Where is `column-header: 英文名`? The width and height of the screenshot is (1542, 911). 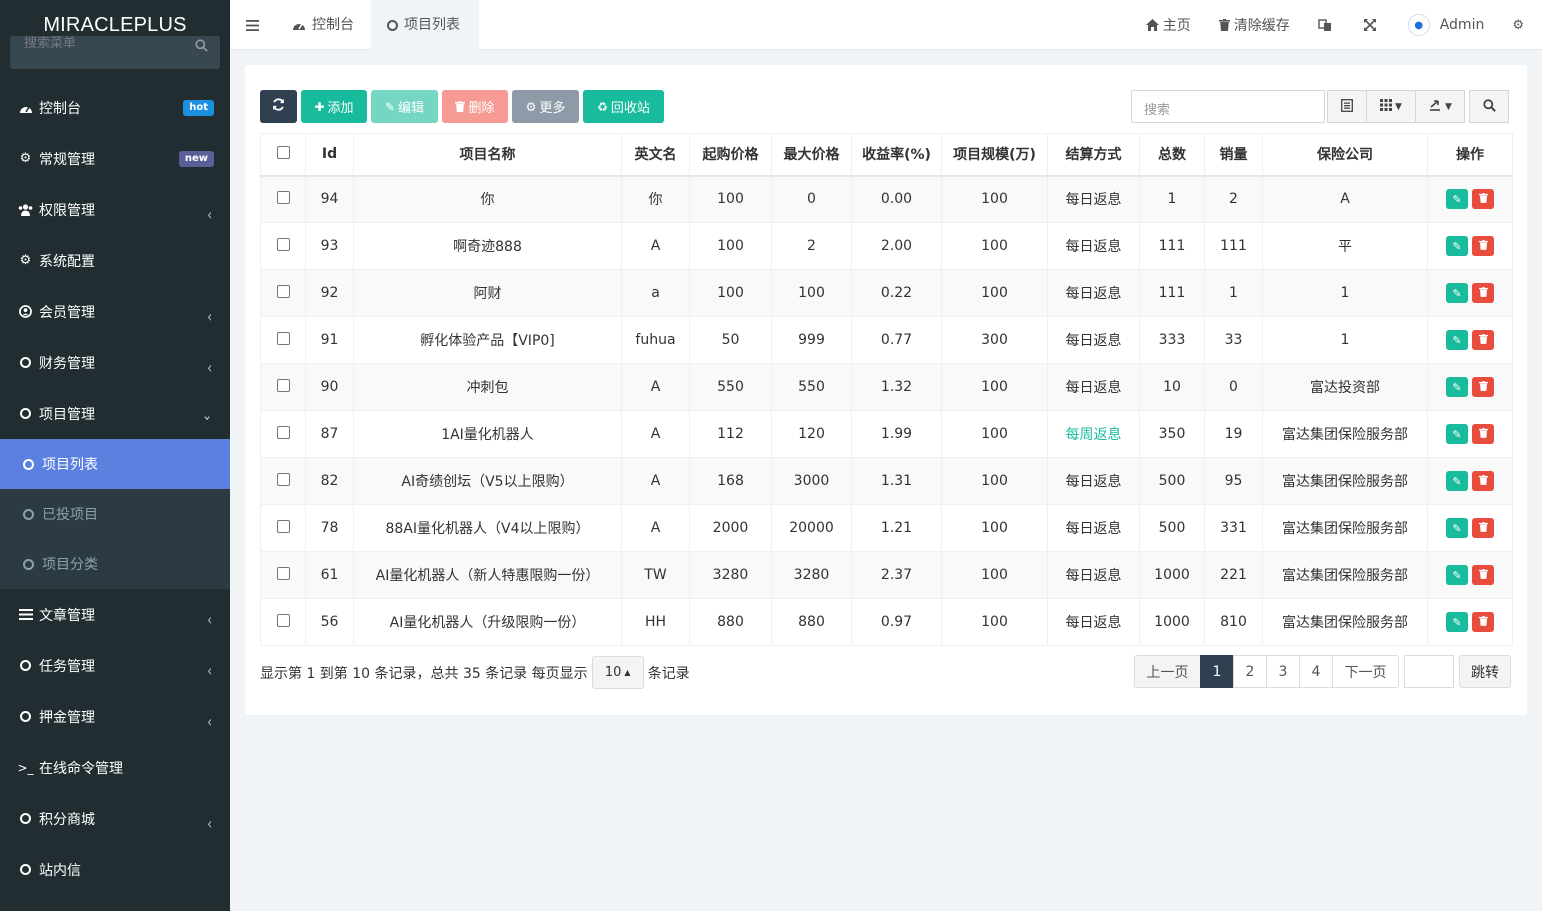 column-header: 英文名 is located at coordinates (655, 154).